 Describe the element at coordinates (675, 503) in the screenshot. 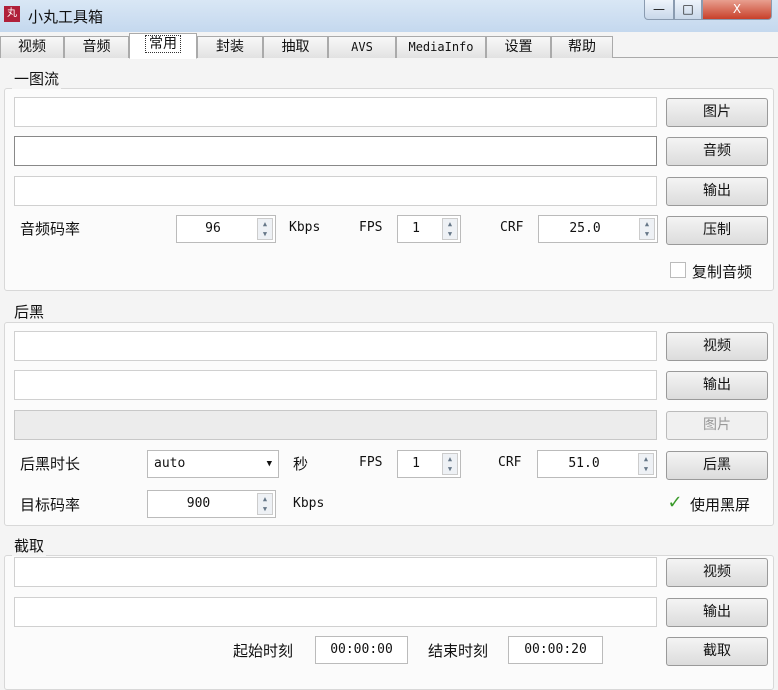

I see `use-black-checkbox: ✓` at that location.